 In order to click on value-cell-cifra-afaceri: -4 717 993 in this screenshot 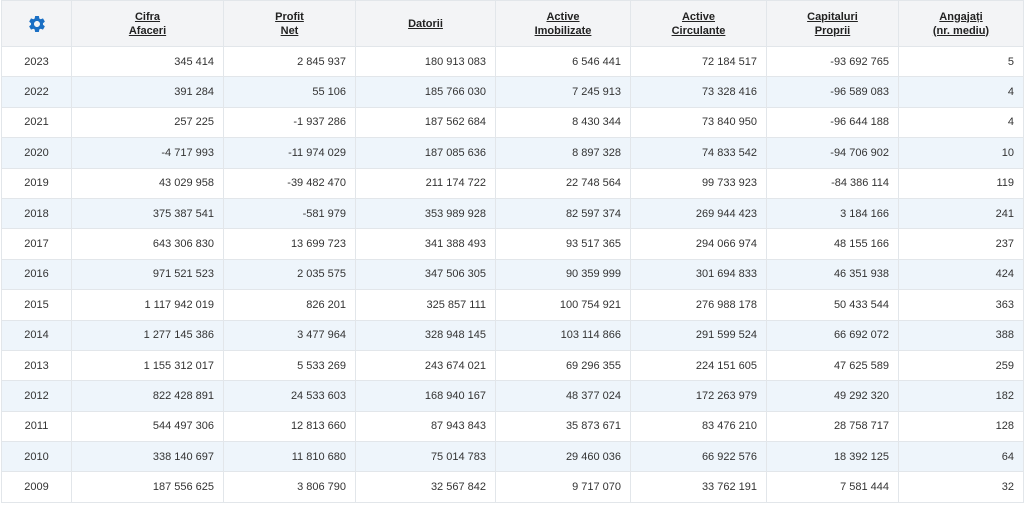, I will do `click(147, 153)`.